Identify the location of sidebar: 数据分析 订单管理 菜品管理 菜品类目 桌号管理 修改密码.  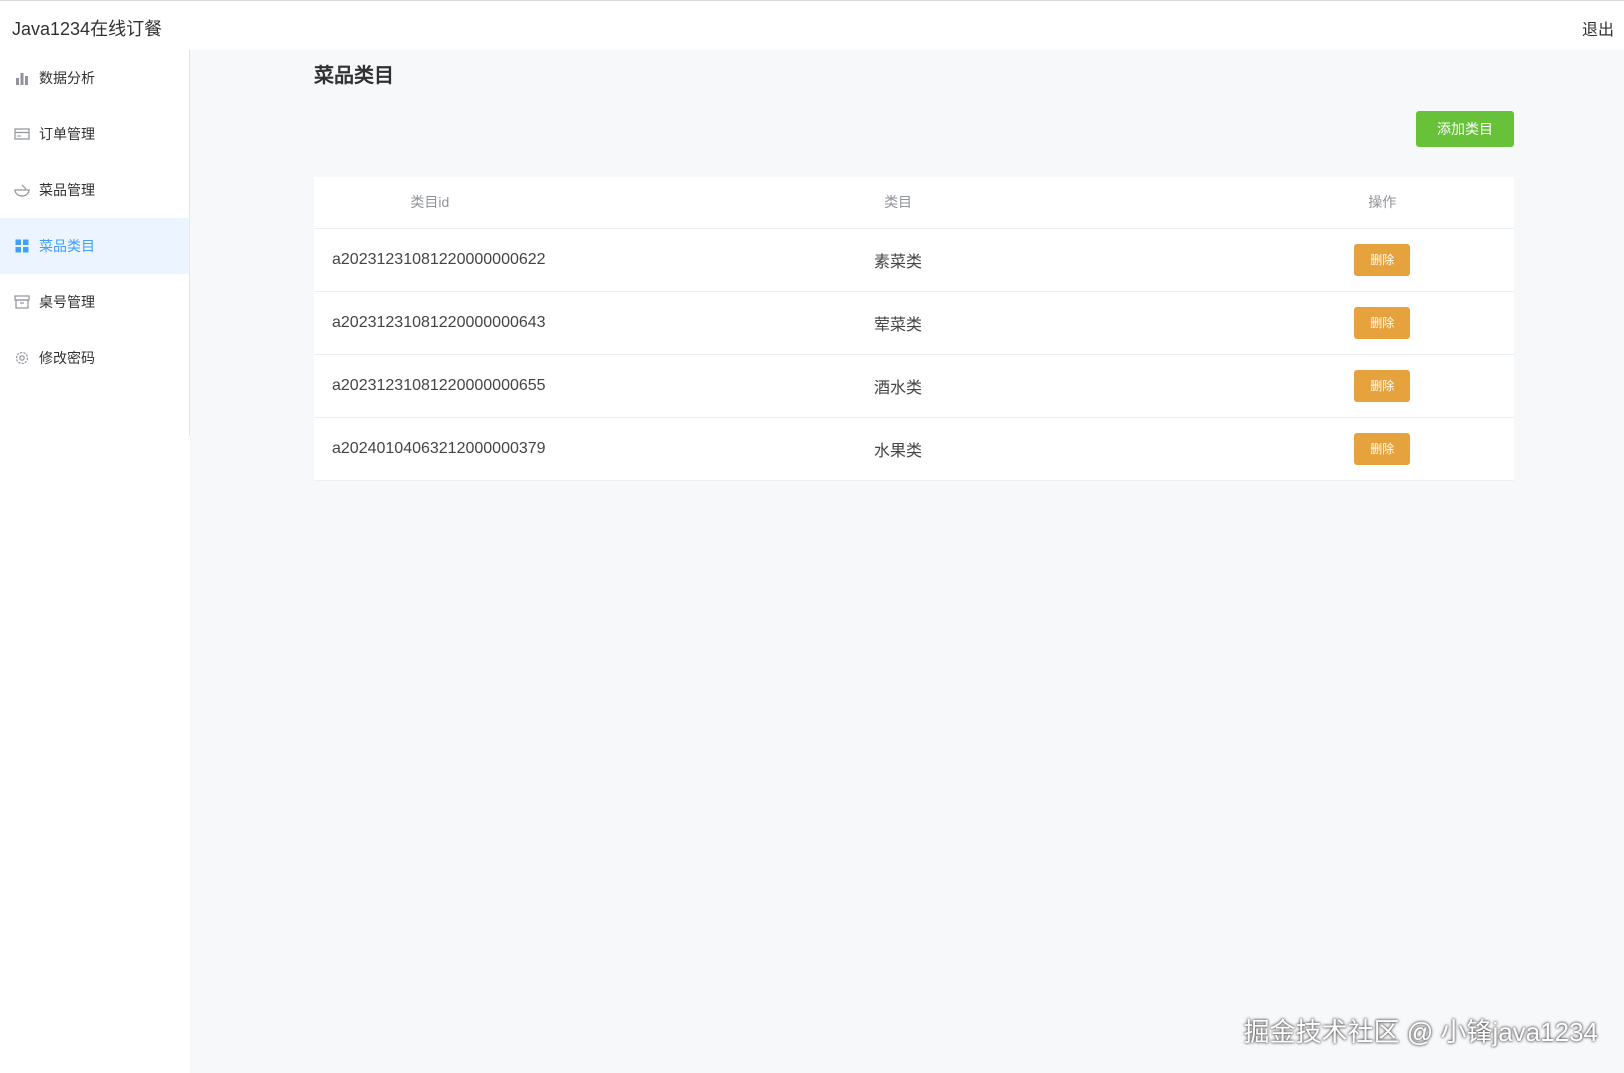
(95, 561).